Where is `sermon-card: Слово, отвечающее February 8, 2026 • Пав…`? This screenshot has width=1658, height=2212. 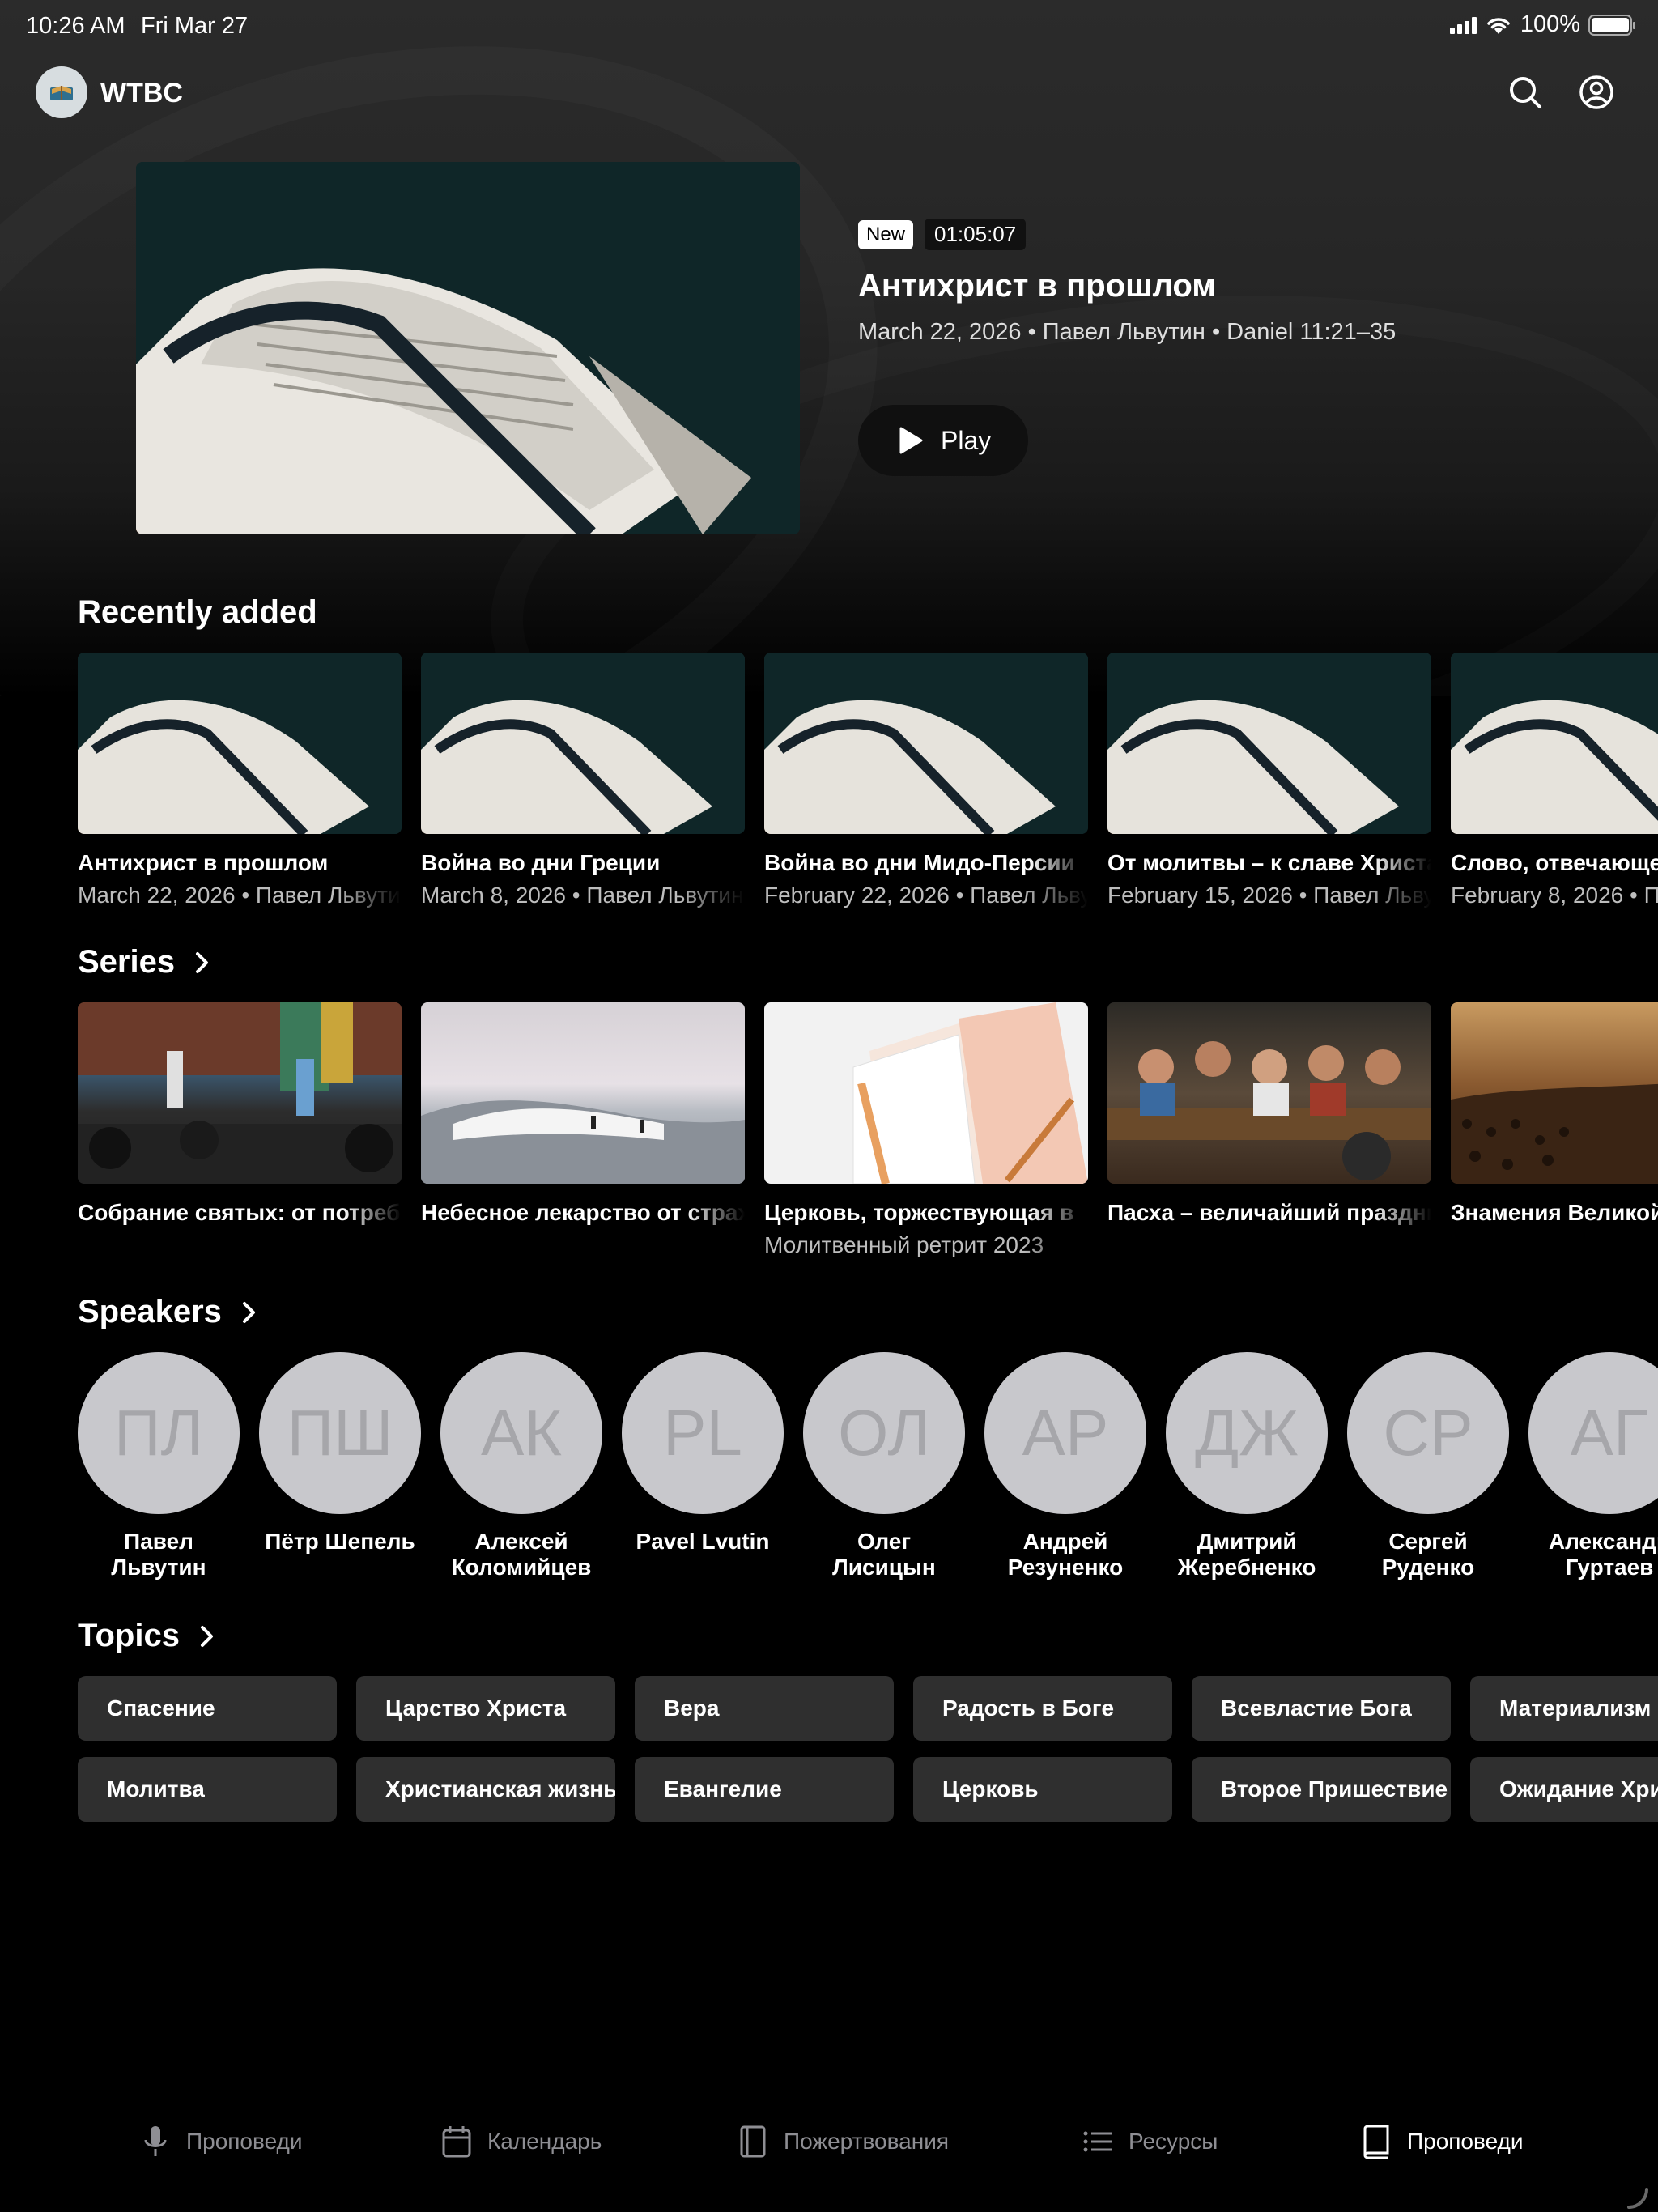
sermon-card: Слово, отвечающее February 8, 2026 • Пав… is located at coordinates (1554, 781).